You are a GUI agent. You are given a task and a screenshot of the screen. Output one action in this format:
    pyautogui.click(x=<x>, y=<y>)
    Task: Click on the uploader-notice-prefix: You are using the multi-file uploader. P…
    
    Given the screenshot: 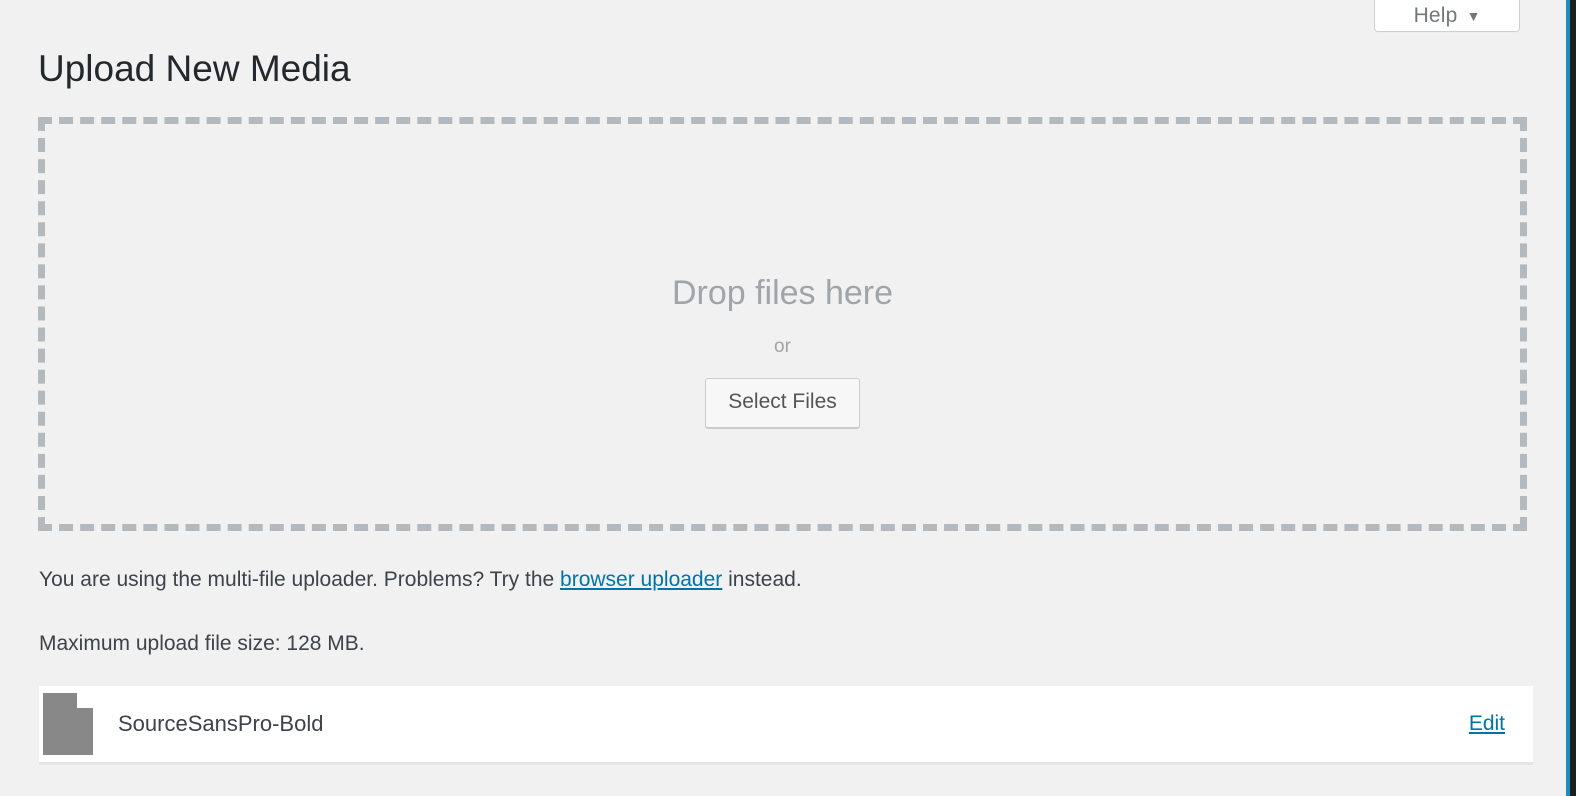 What is the action you would take?
    pyautogui.click(x=300, y=579)
    